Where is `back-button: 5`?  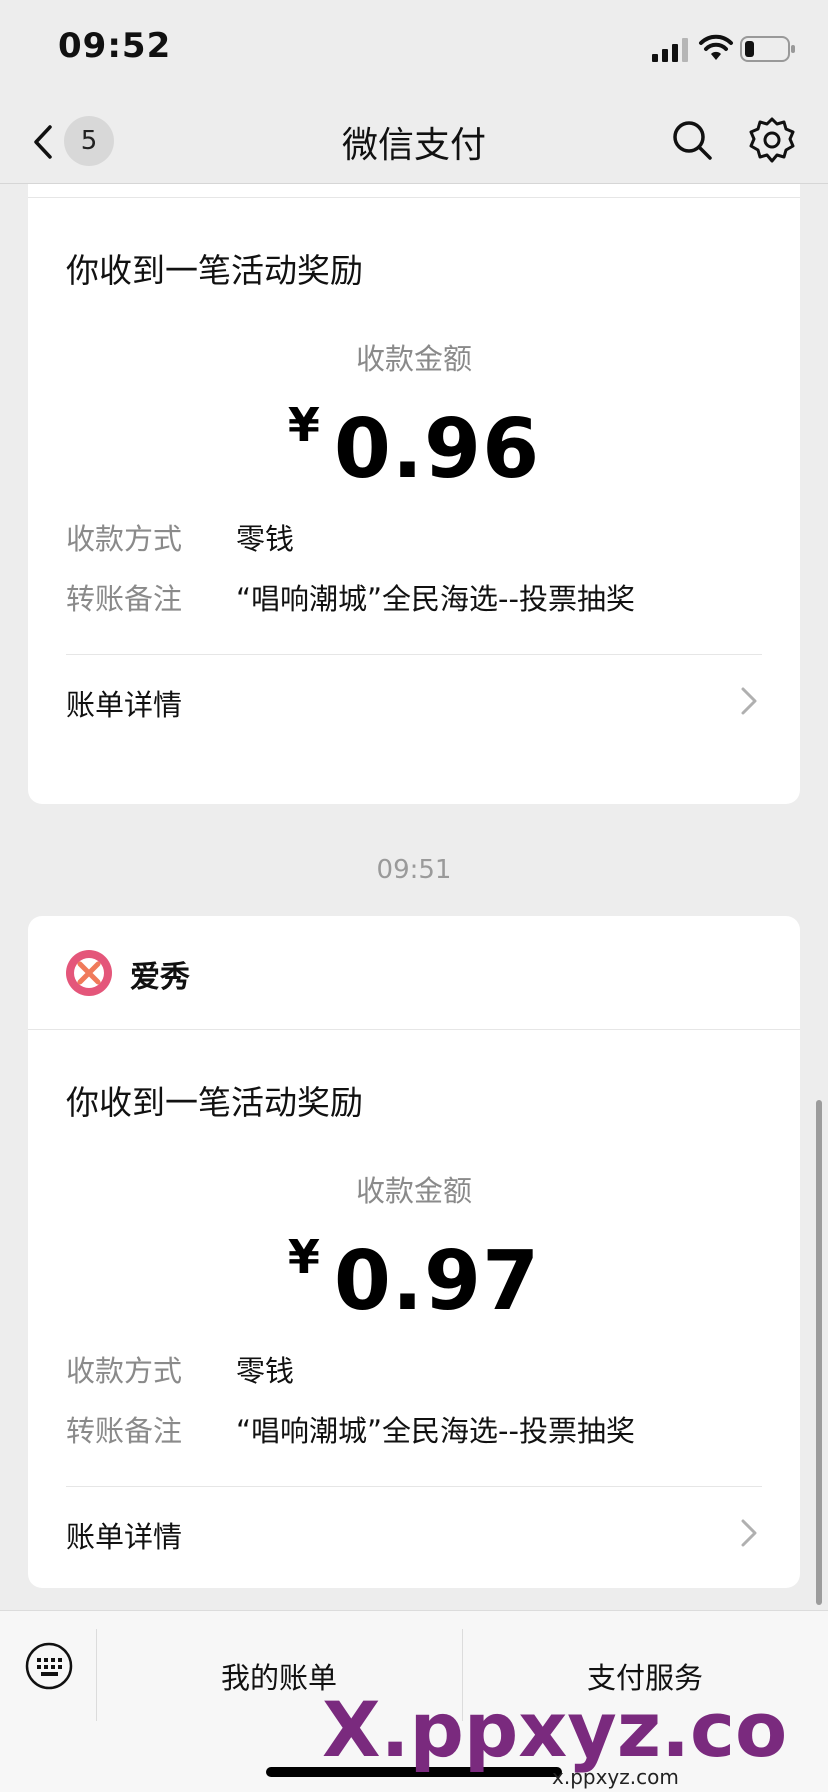 back-button: 5 is located at coordinates (74, 141).